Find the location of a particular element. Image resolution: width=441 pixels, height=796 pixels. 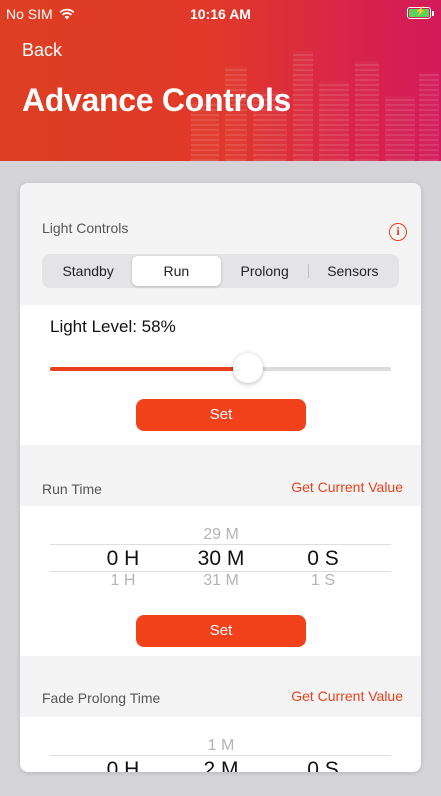

tab-label: Run is located at coordinates (176, 271).